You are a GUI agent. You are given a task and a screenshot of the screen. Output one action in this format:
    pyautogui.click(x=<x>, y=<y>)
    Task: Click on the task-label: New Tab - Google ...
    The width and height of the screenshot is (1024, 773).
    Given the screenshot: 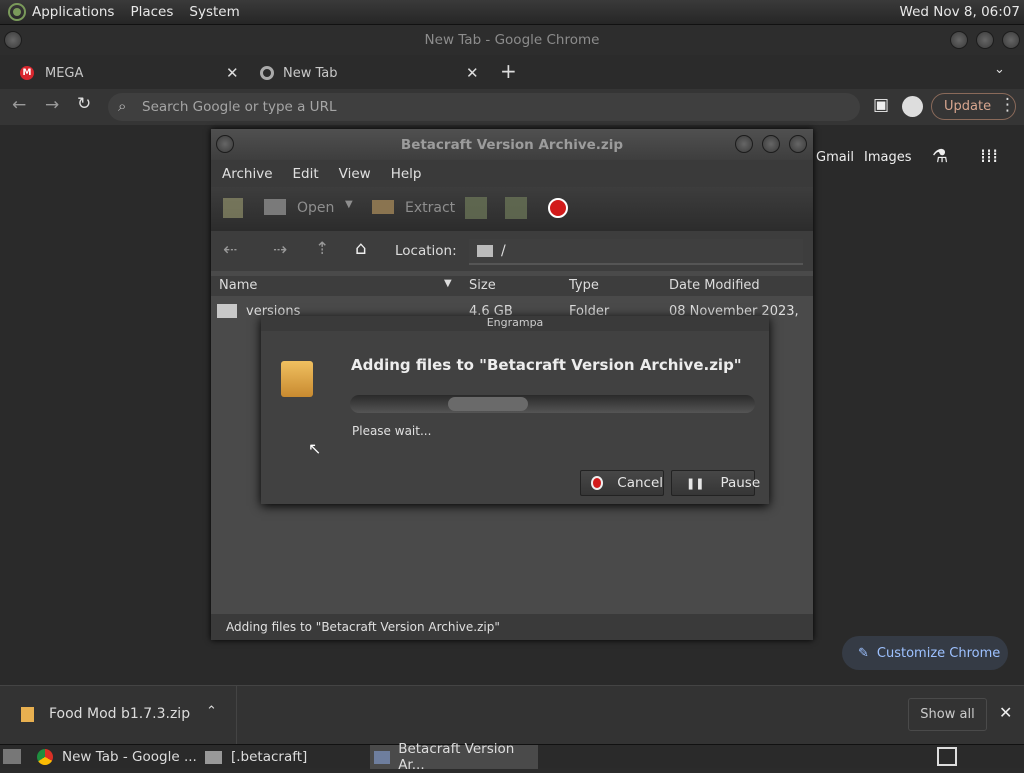 What is the action you would take?
    pyautogui.click(x=129, y=757)
    